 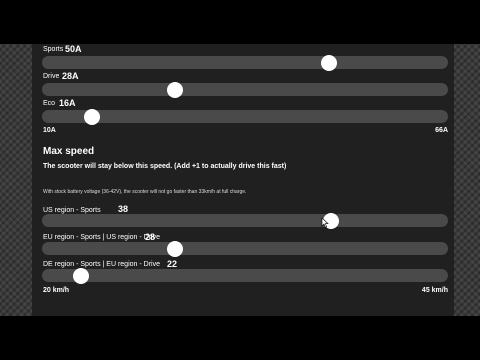 What do you see at coordinates (245, 62) in the screenshot?
I see `sports-current-slider` at bounding box center [245, 62].